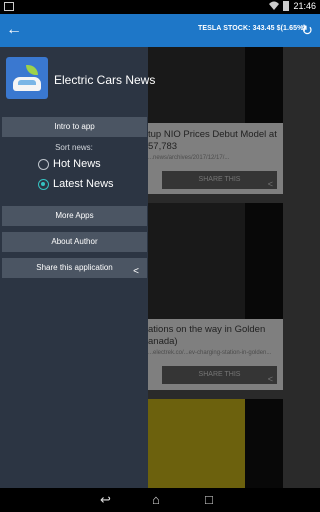  What do you see at coordinates (105, 80) in the screenshot?
I see `app-name: Electric Cars News` at bounding box center [105, 80].